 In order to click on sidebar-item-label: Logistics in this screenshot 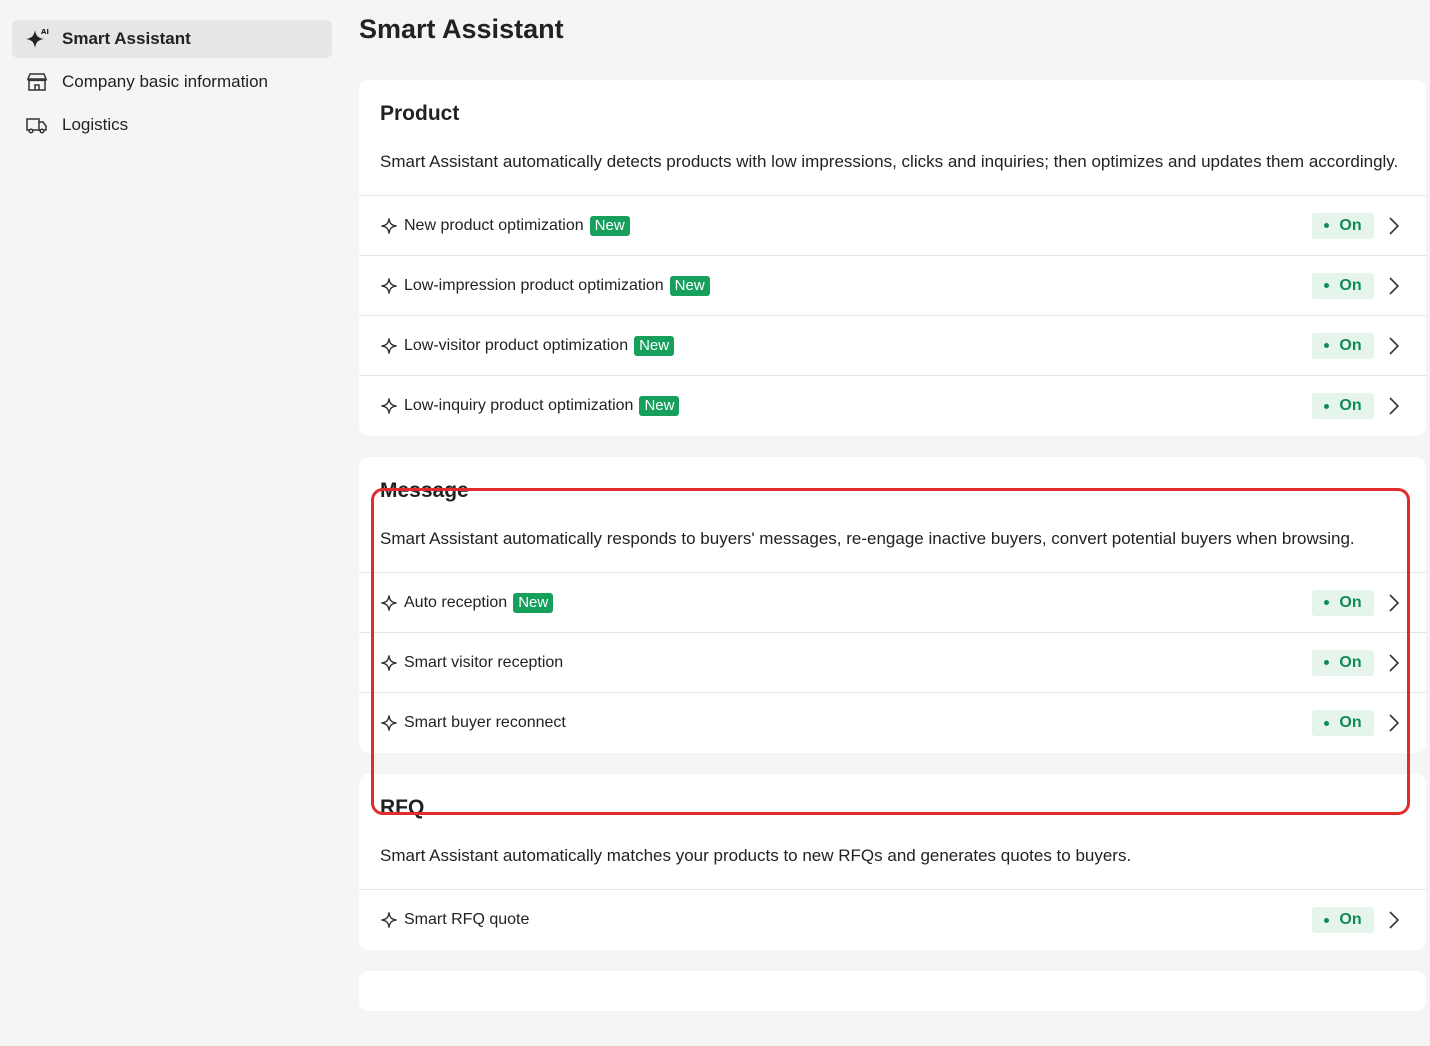, I will do `click(95, 124)`.